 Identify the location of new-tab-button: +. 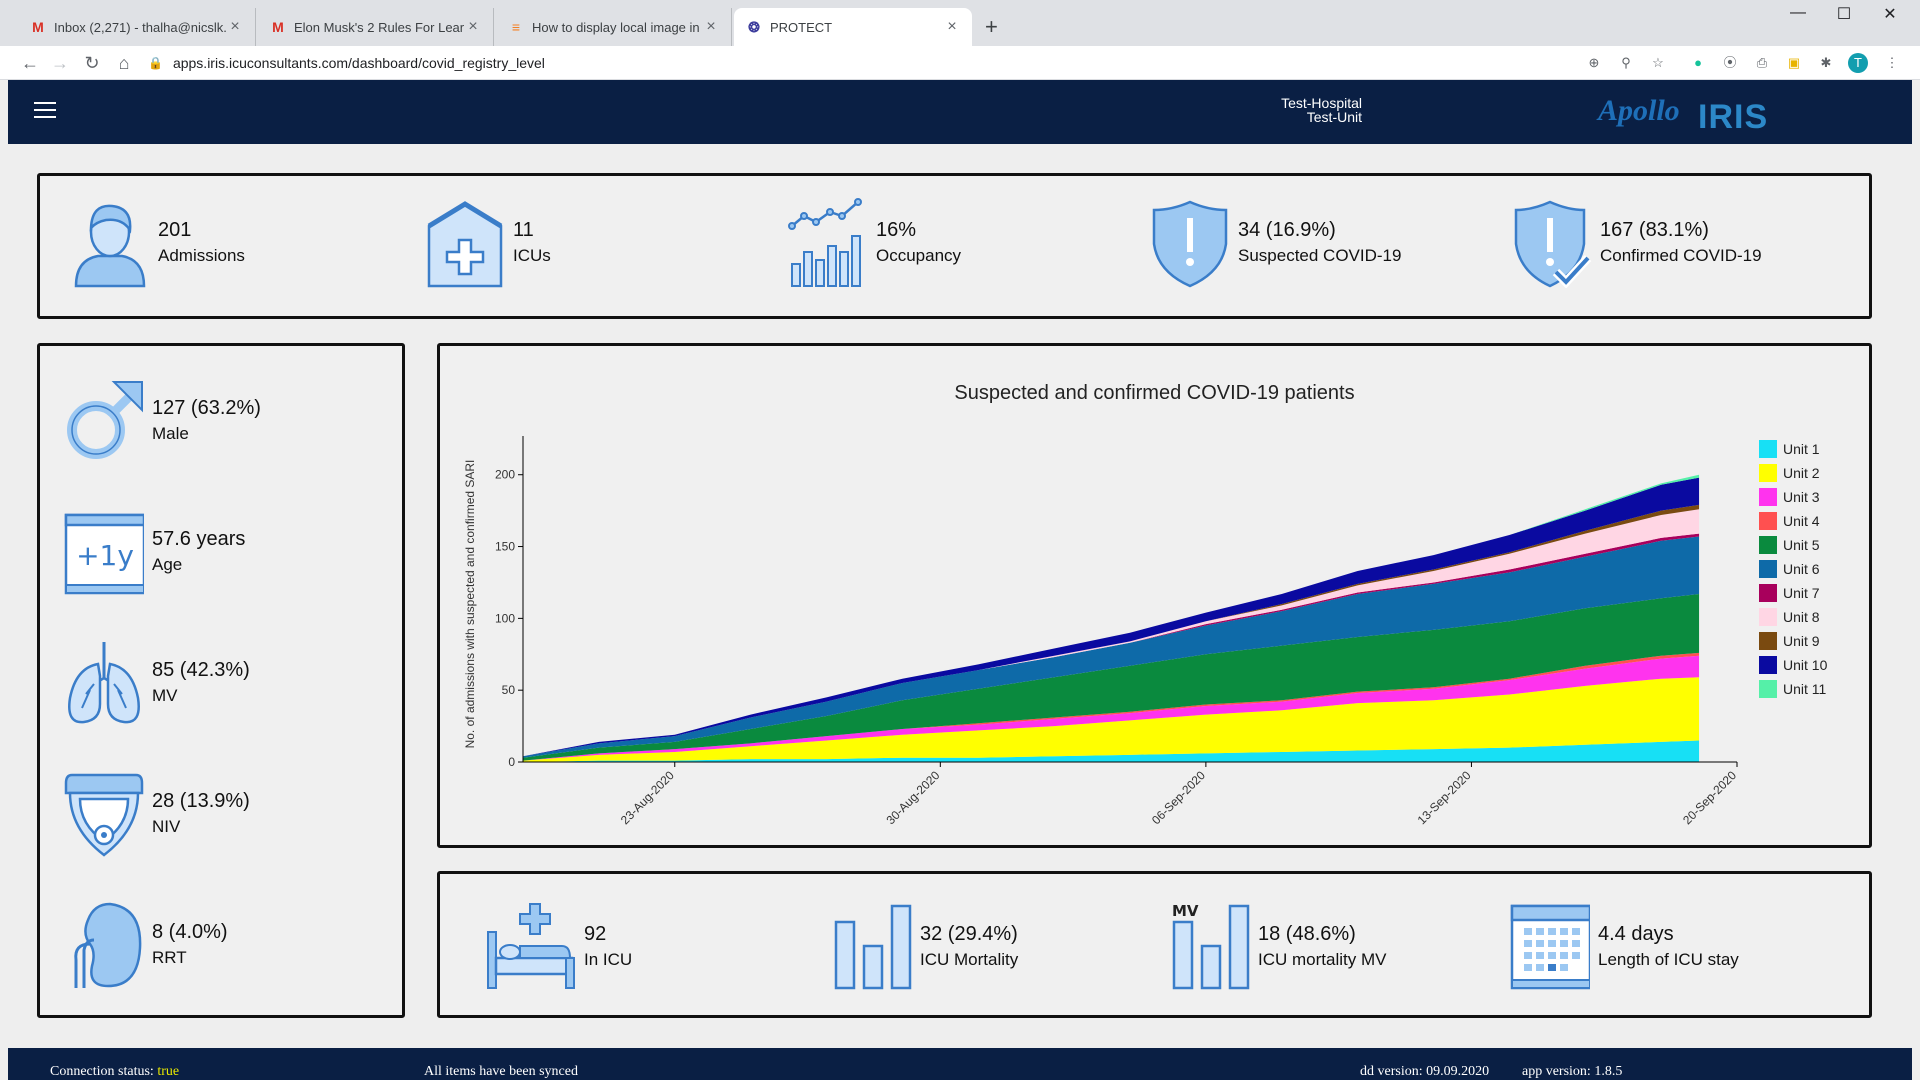
(991, 27).